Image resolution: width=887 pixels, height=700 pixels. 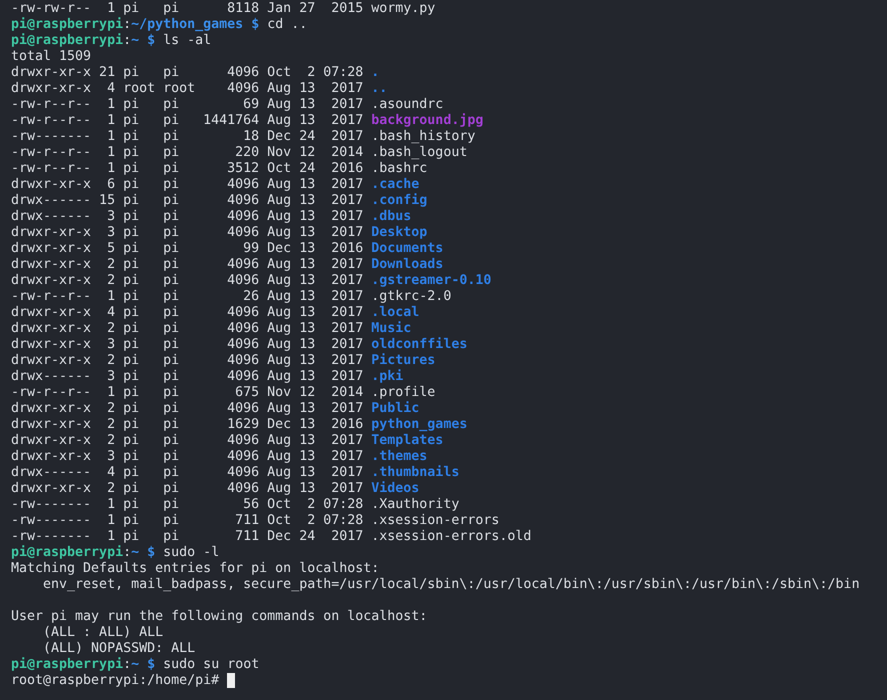 I want to click on directory-name: Public, so click(x=395, y=409).